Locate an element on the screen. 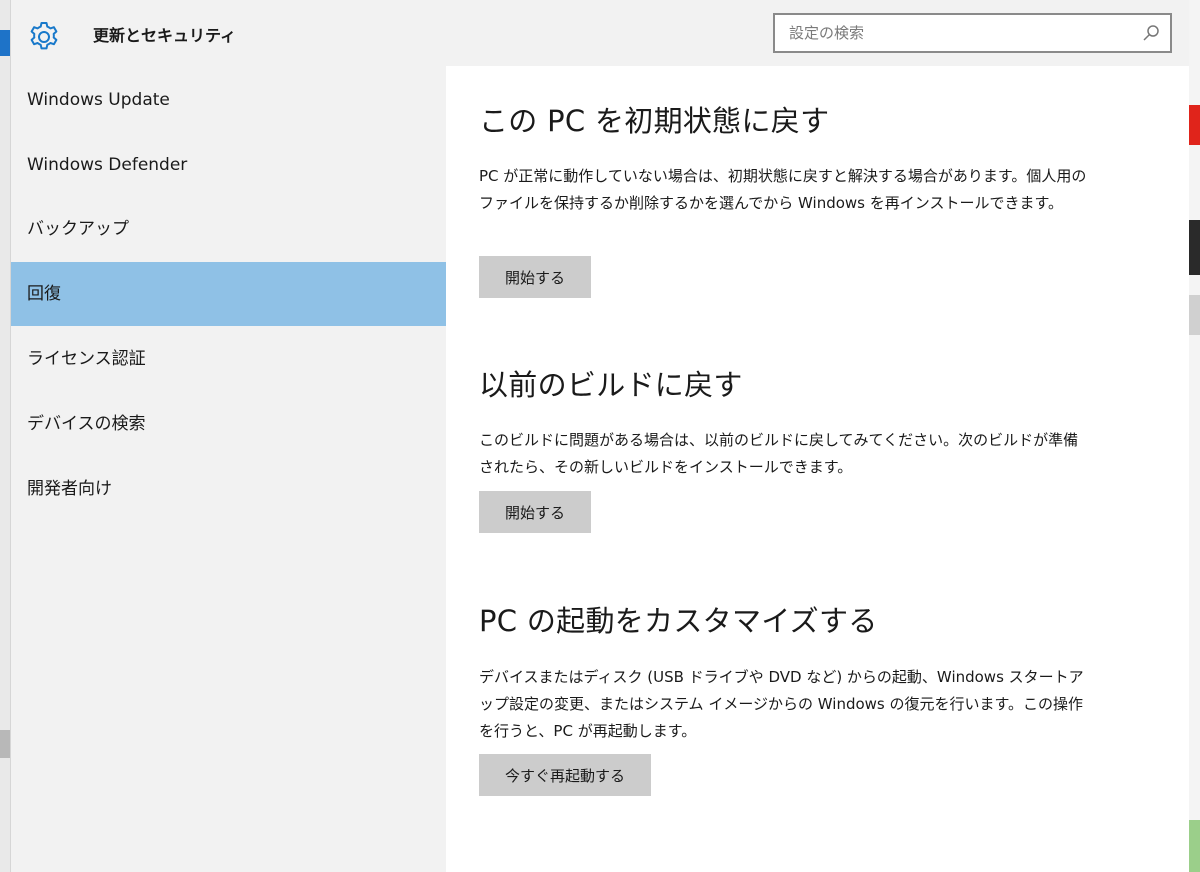 This screenshot has width=1200, height=872. sidebar-item-label: ライセンス認証 is located at coordinates (86, 359).